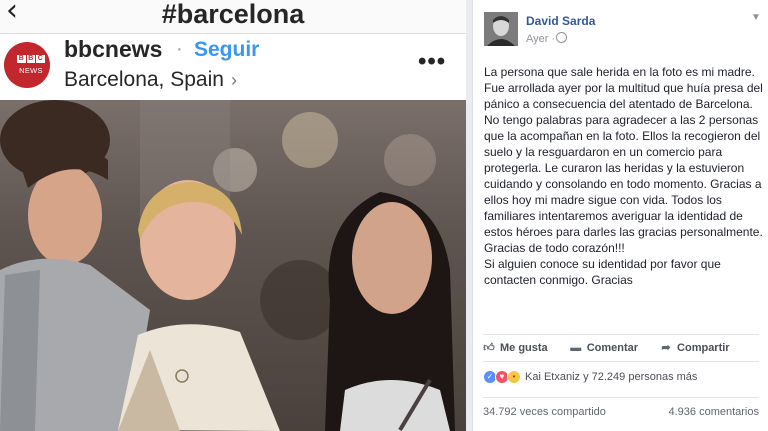 The image size is (768, 431). Describe the element at coordinates (489, 348) in the screenshot. I see `thumbs-up-icon: 👍︎` at that location.